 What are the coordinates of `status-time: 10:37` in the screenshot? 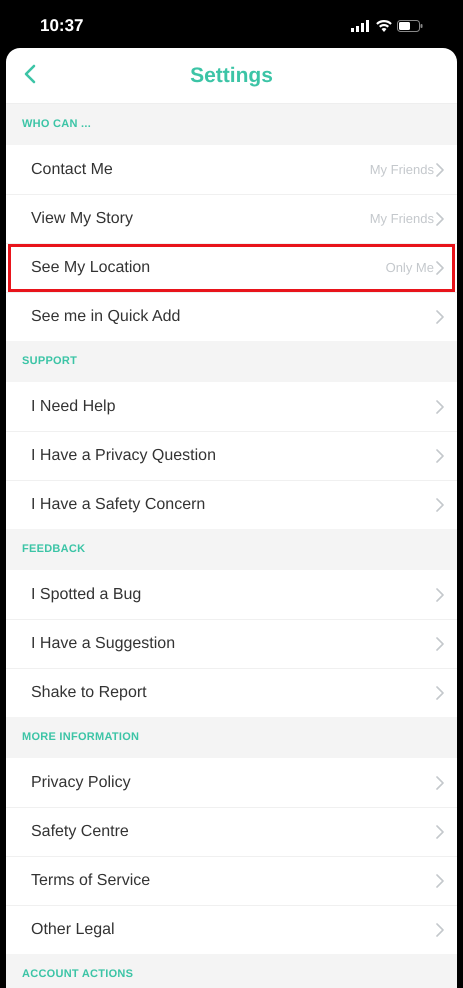 It's located at (62, 26).